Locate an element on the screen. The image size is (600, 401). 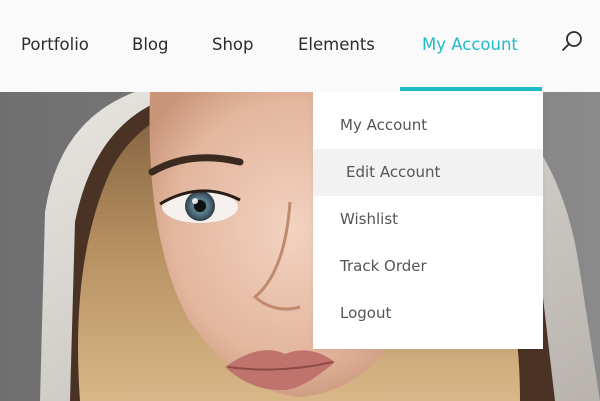
search-icon is located at coordinates (572, 41).